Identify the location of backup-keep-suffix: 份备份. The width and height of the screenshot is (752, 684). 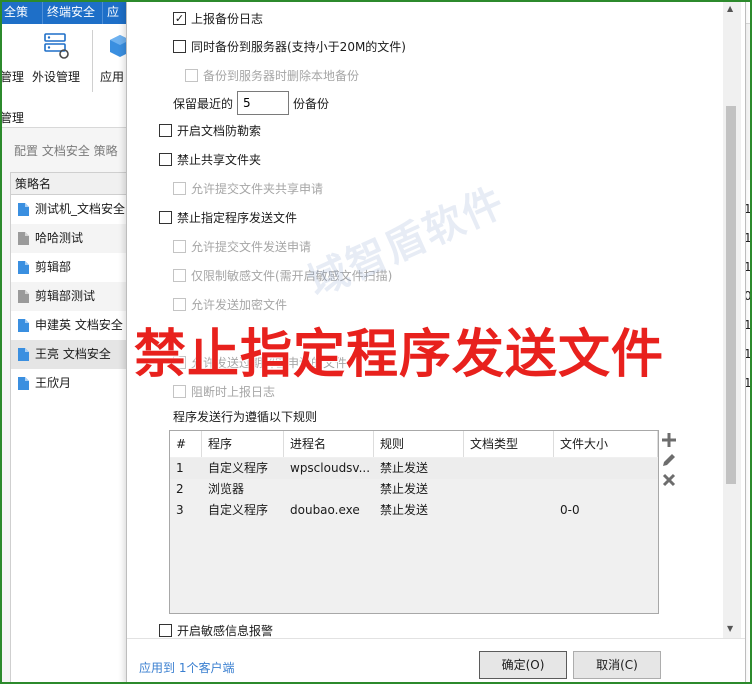
(311, 104).